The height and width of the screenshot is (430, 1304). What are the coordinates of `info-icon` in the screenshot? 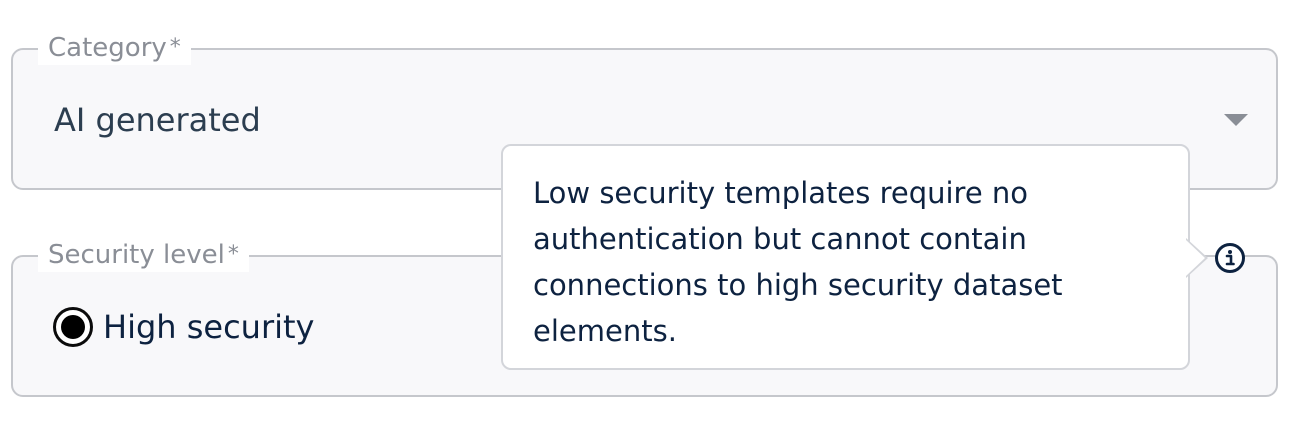 It's located at (1230, 258).